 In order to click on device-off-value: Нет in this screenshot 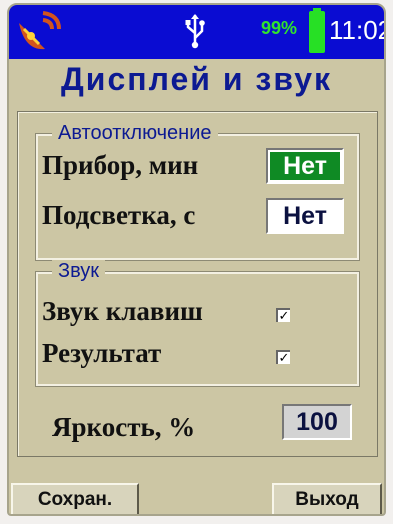, I will do `click(305, 166)`.